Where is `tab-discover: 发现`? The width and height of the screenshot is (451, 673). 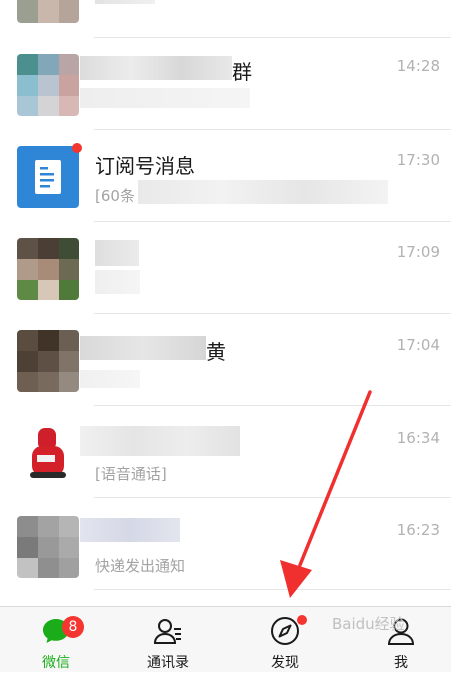 tab-discover: 发现 is located at coordinates (285, 640).